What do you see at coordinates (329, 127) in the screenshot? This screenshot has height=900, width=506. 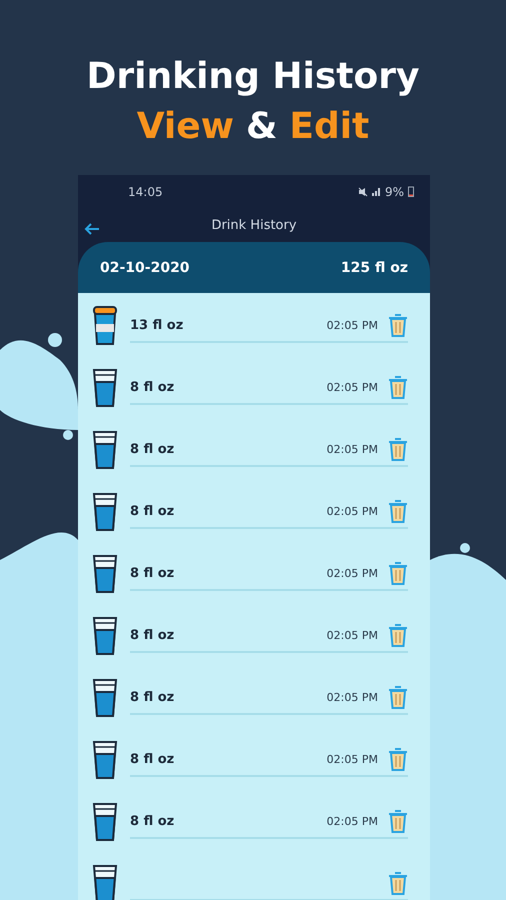 I see `headline-word: Edit` at bounding box center [329, 127].